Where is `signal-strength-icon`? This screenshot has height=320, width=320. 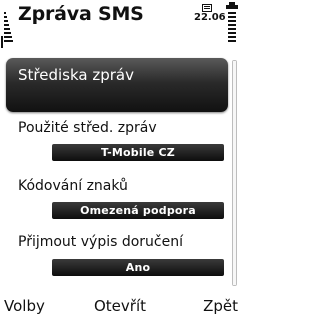 signal-strength-icon is located at coordinates (7, 30).